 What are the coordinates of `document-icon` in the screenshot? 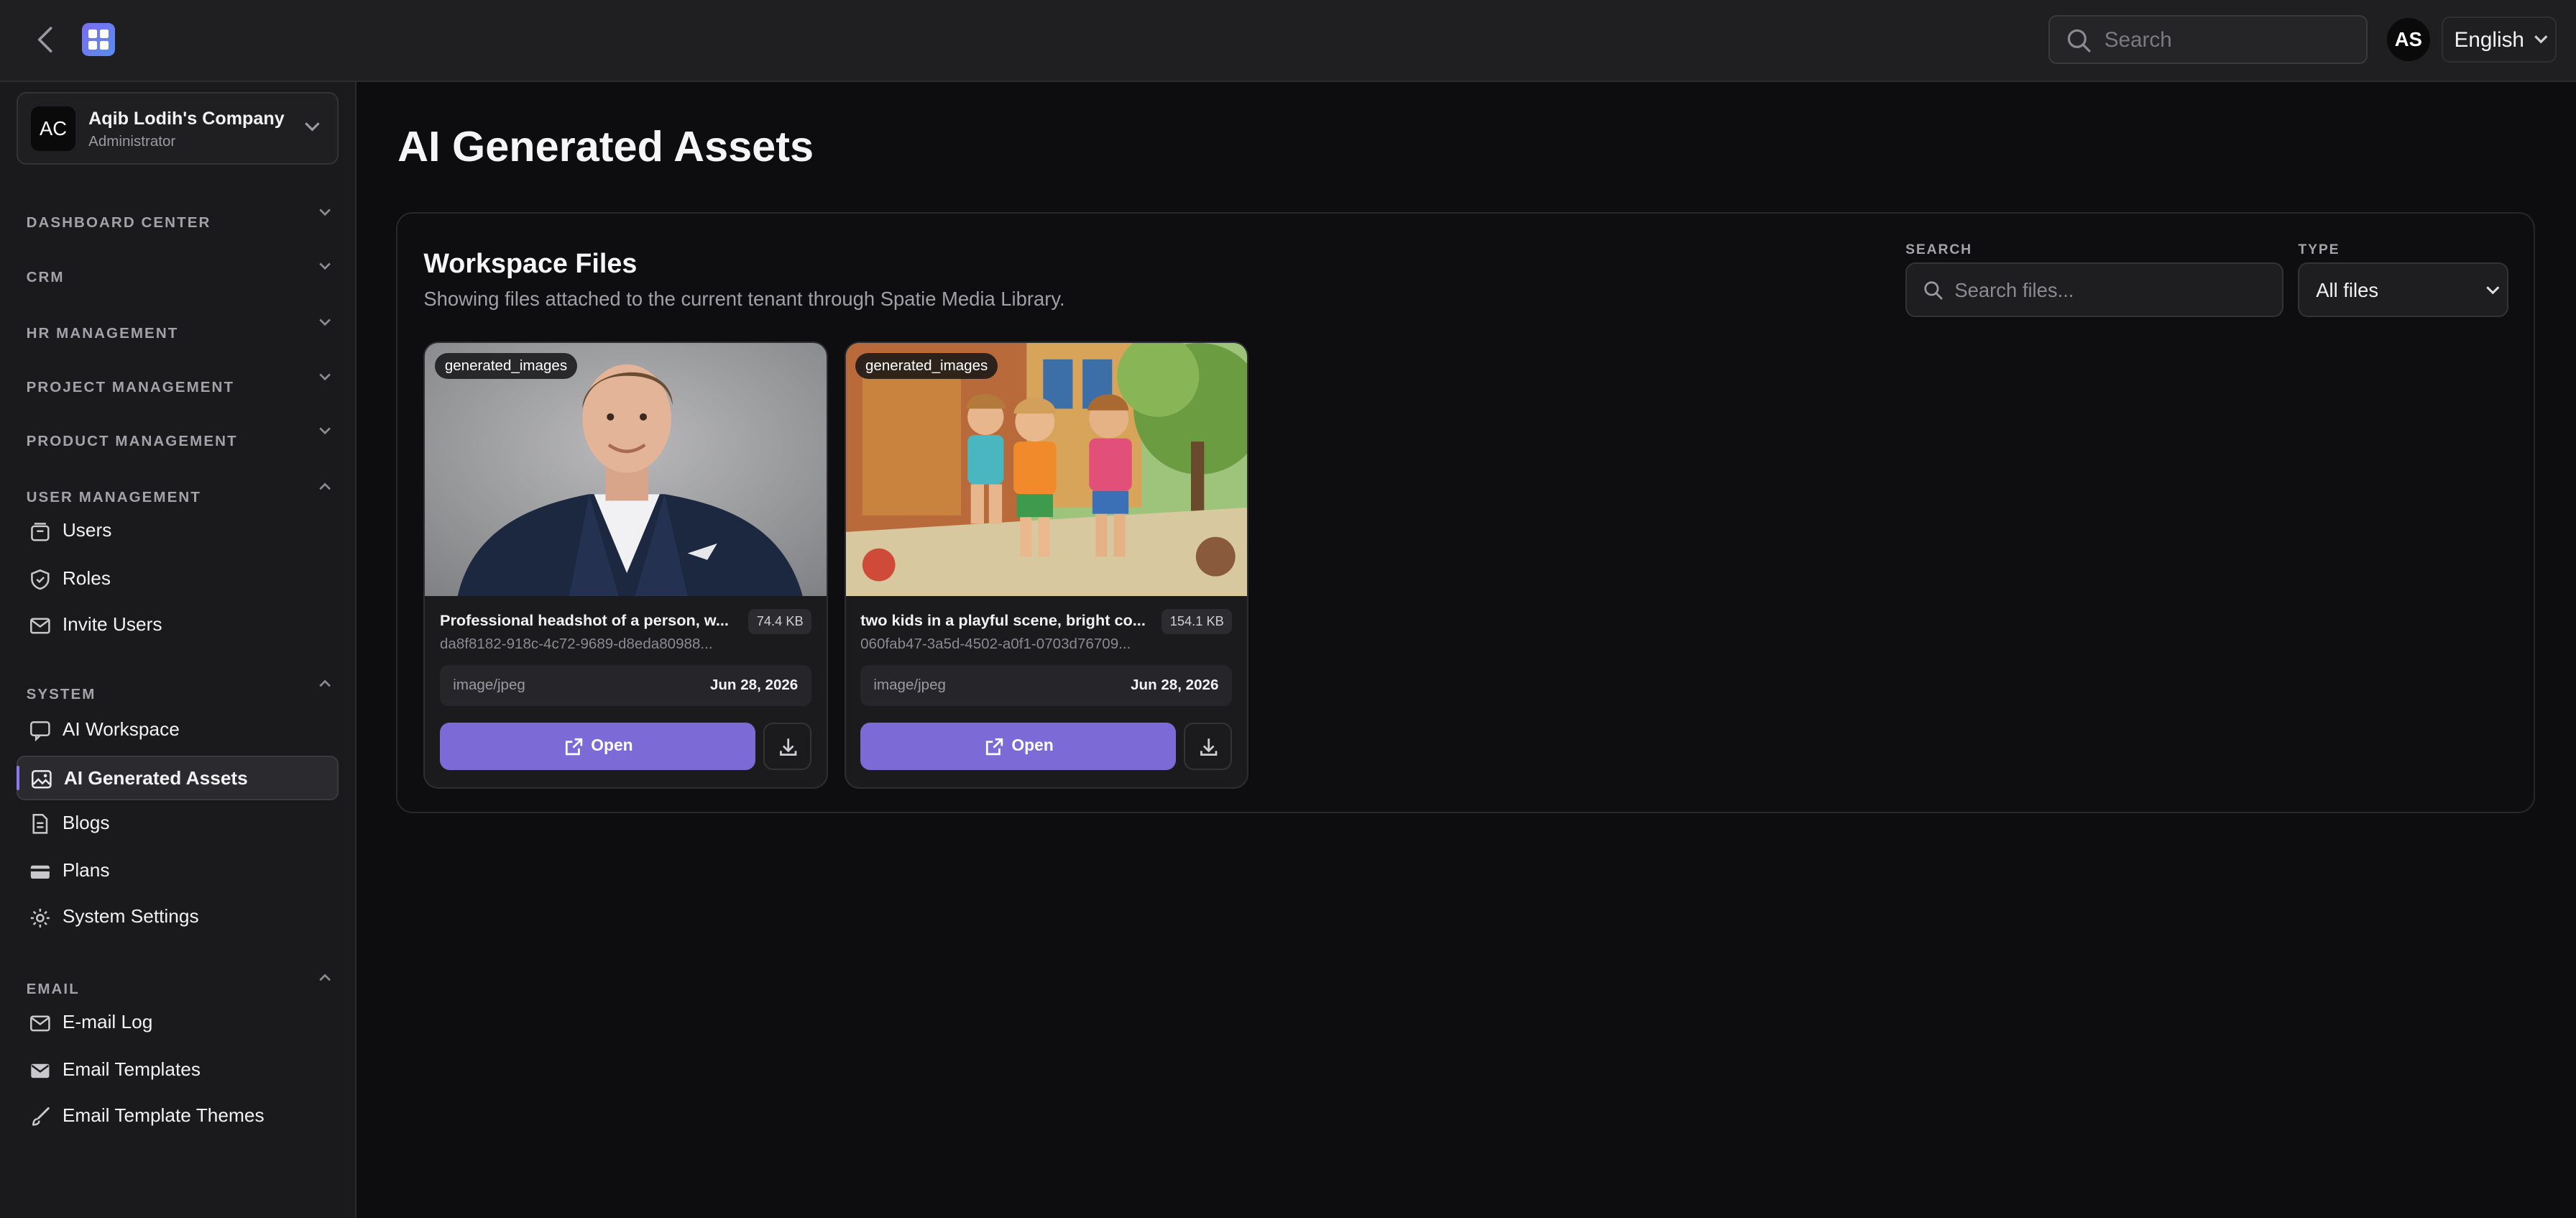 It's located at (40, 824).